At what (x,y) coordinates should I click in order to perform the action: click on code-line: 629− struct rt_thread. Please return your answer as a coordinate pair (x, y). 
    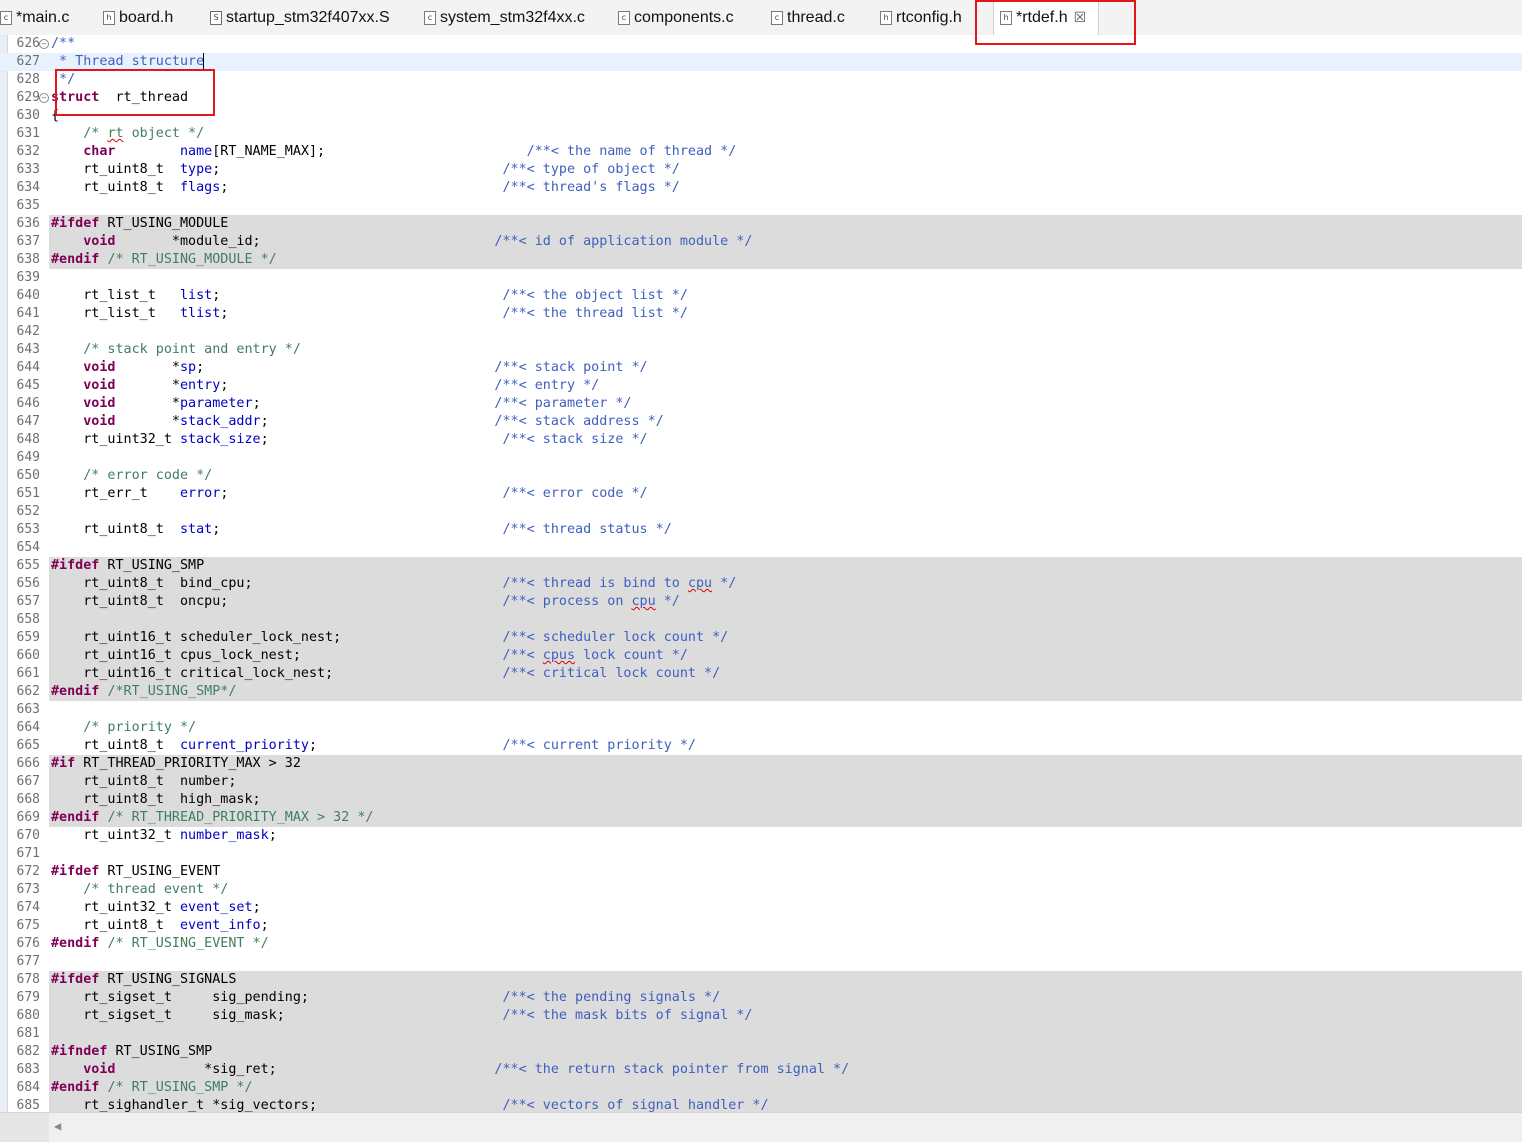
    Looking at the image, I should click on (761, 98).